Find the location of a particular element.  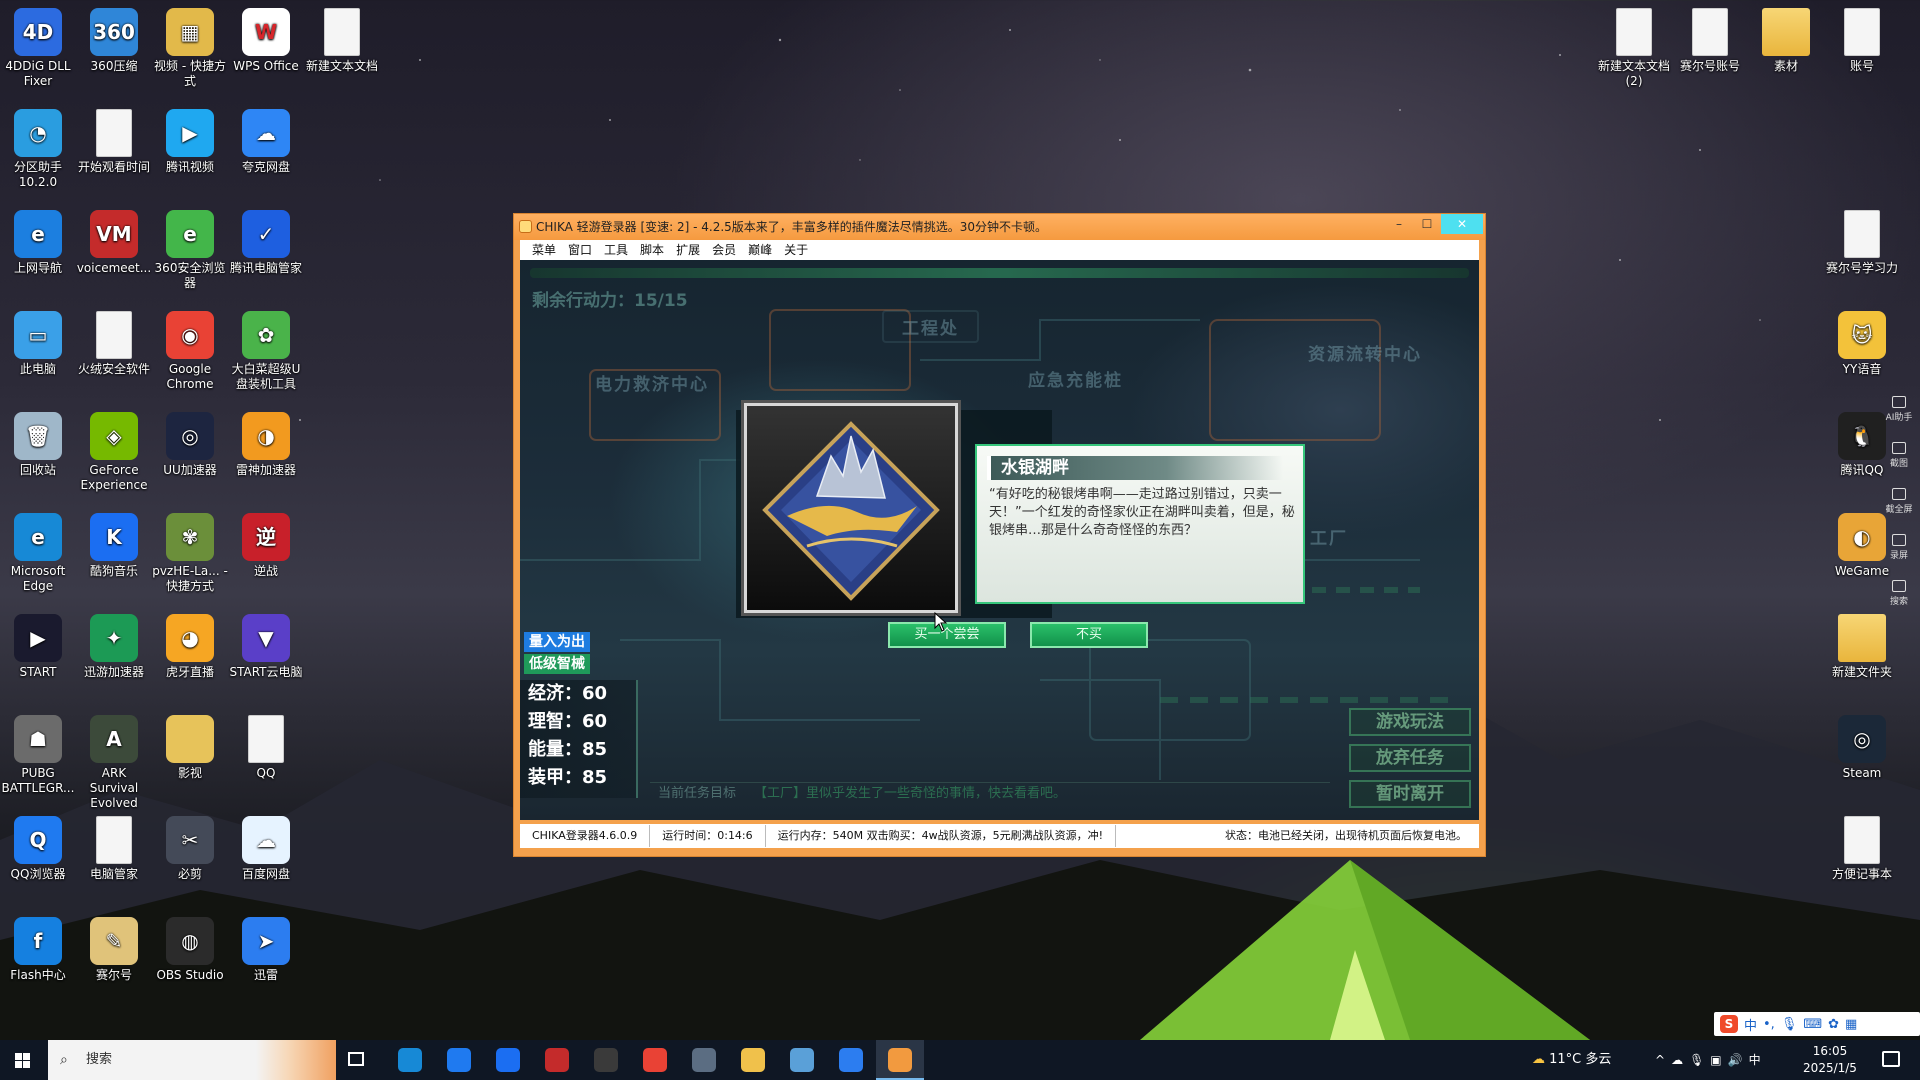

desktop-icon: 4D 4DDiG DLL Fixer is located at coordinates (38, 46).